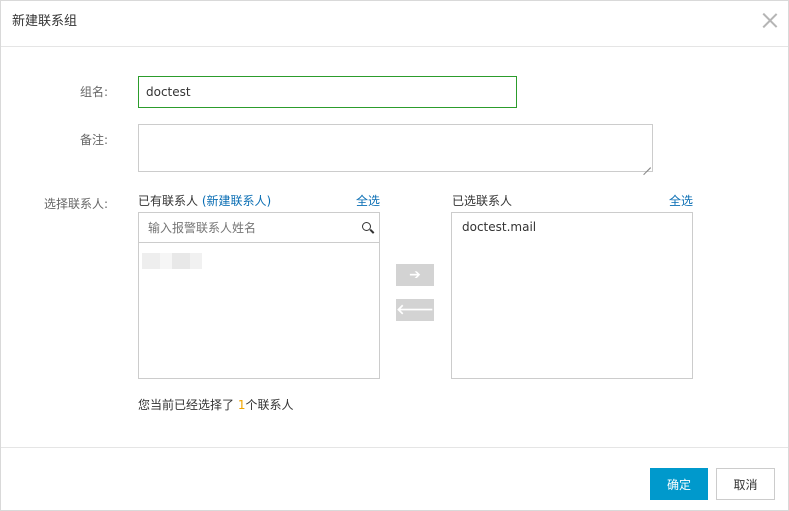 The width and height of the screenshot is (789, 511). I want to click on selected-contacts-title: 已选联系人, so click(482, 201).